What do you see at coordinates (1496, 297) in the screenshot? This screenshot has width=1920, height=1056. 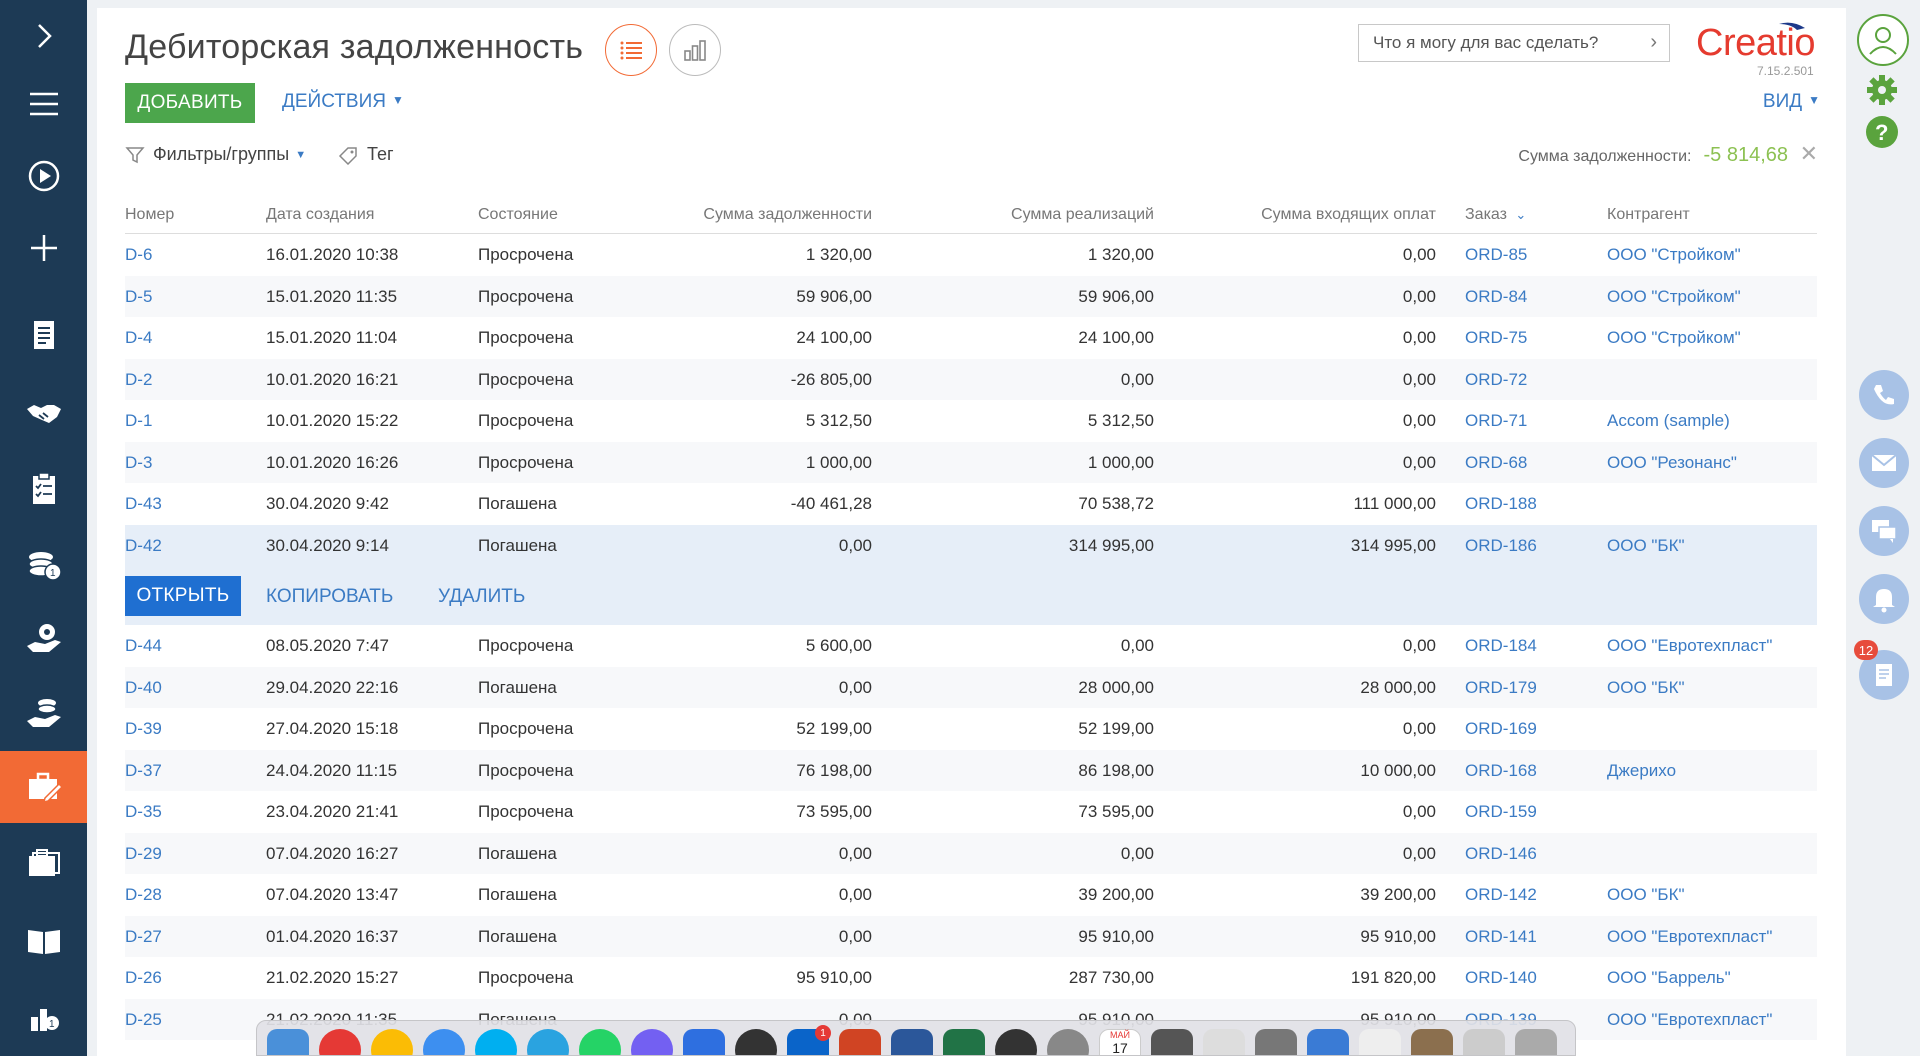 I see `cell-order: ORD-84` at bounding box center [1496, 297].